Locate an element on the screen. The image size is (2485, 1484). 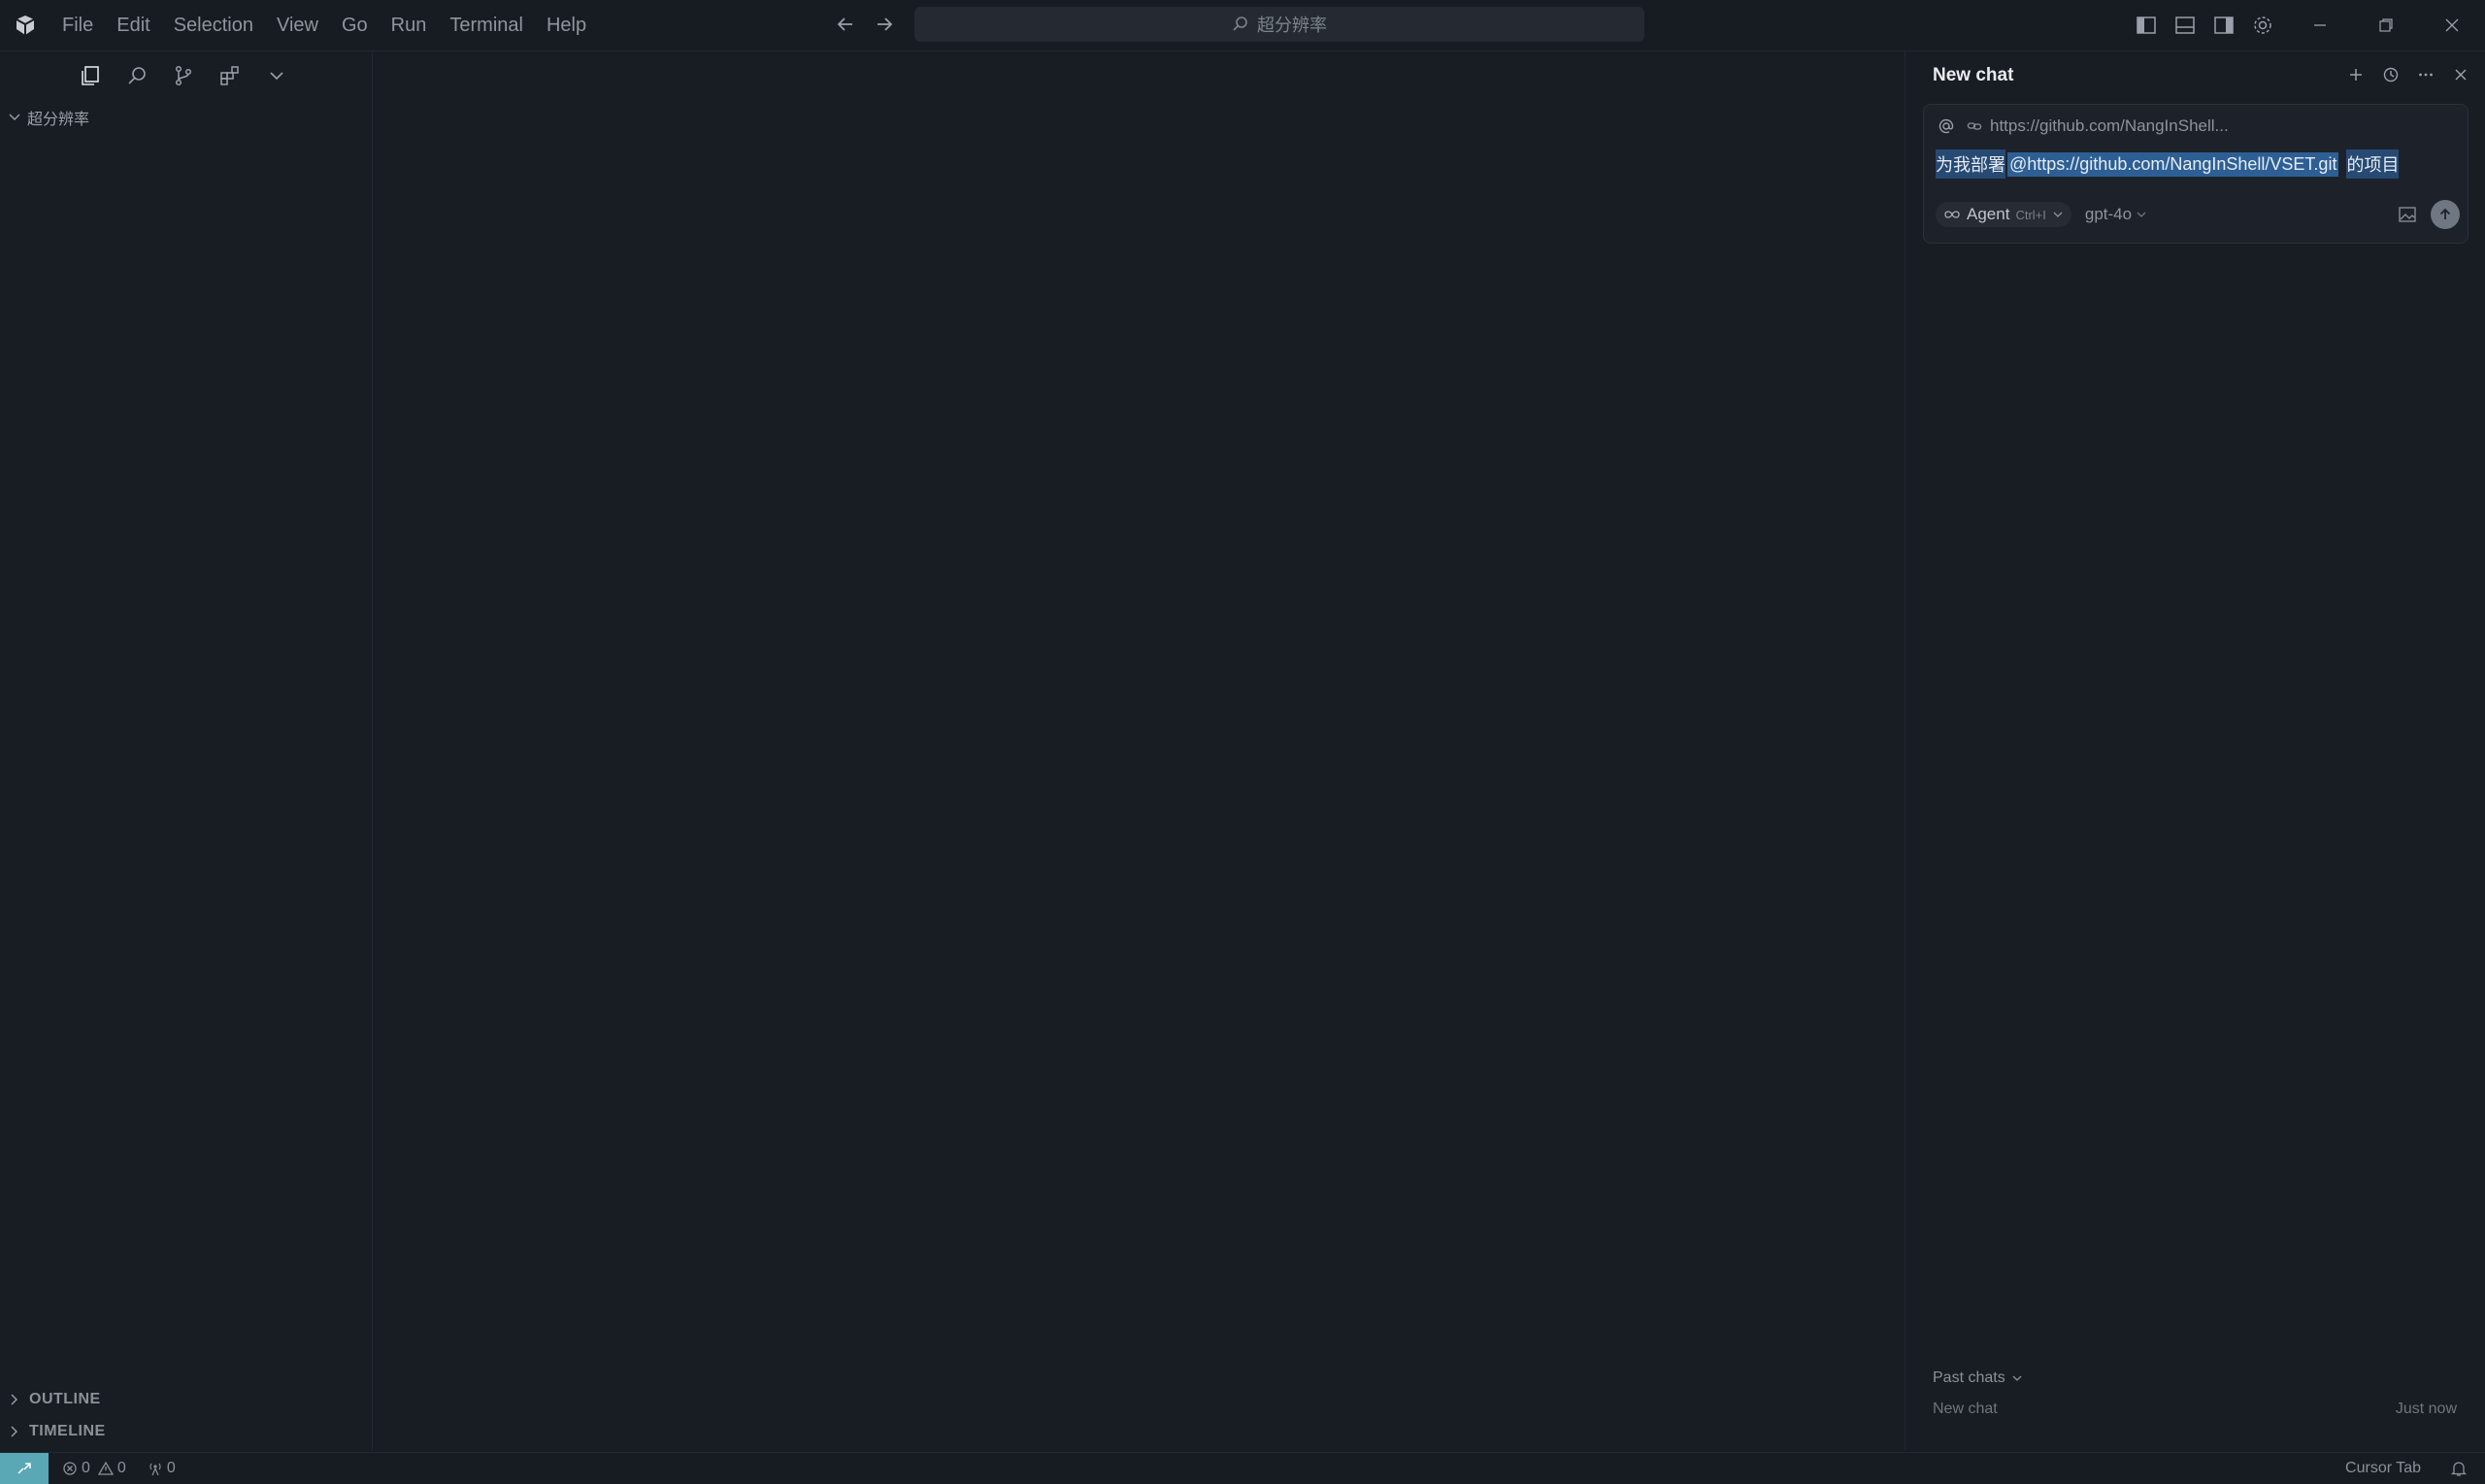
timeline-section-header: TIMELINE is located at coordinates (57, 1431).